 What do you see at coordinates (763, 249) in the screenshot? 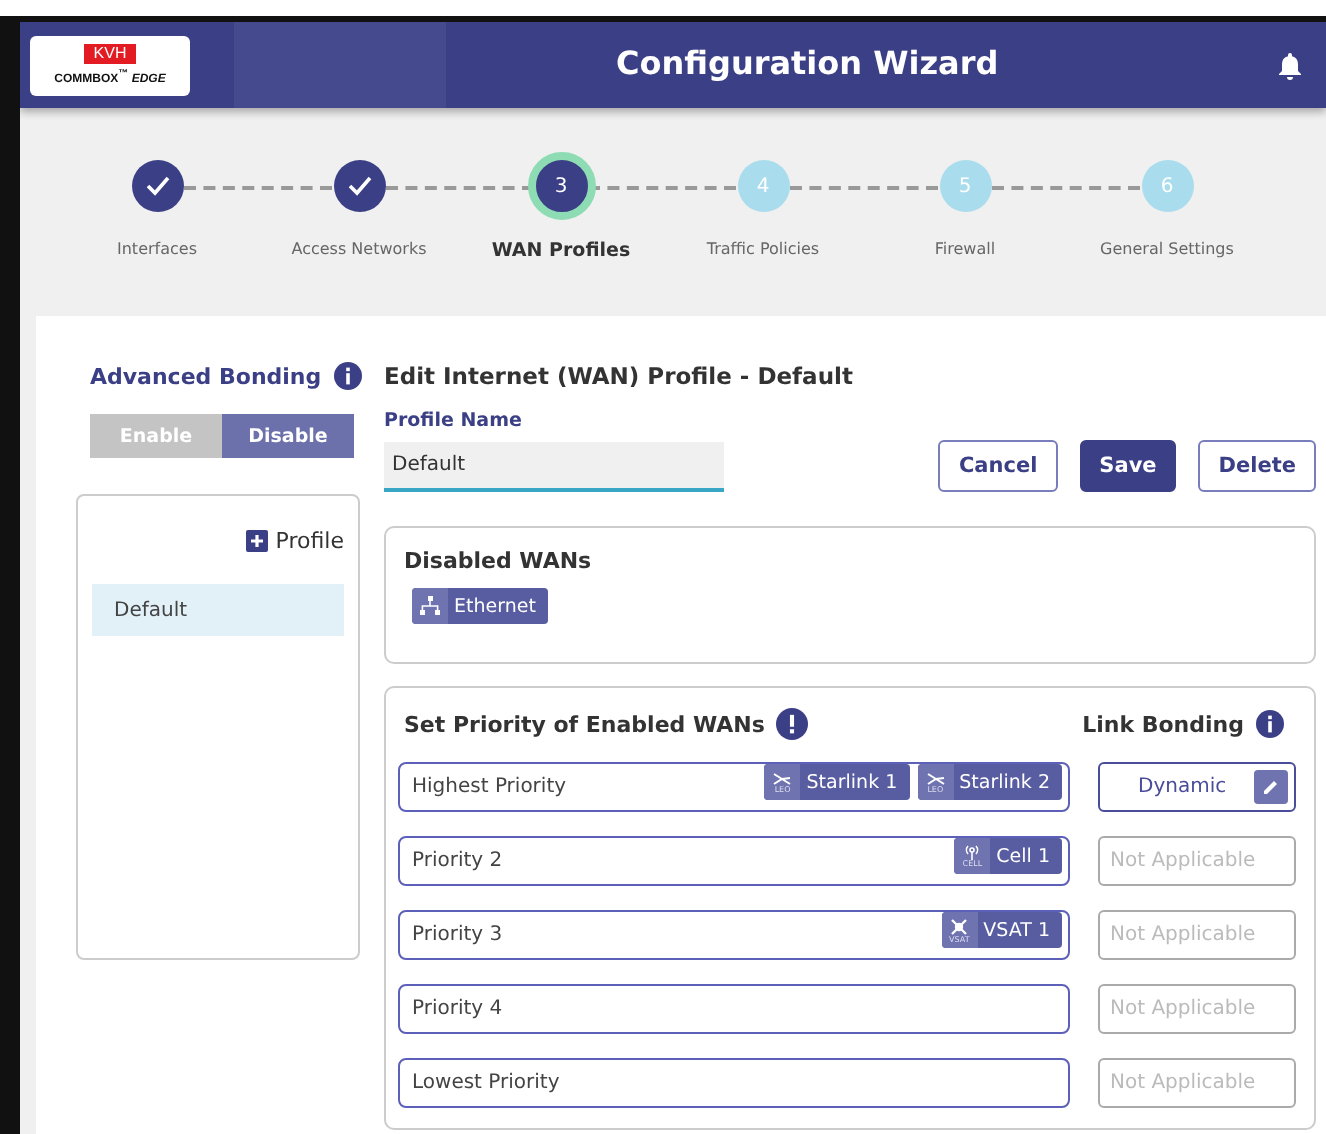
I see `step-label: Traffic Policies` at bounding box center [763, 249].